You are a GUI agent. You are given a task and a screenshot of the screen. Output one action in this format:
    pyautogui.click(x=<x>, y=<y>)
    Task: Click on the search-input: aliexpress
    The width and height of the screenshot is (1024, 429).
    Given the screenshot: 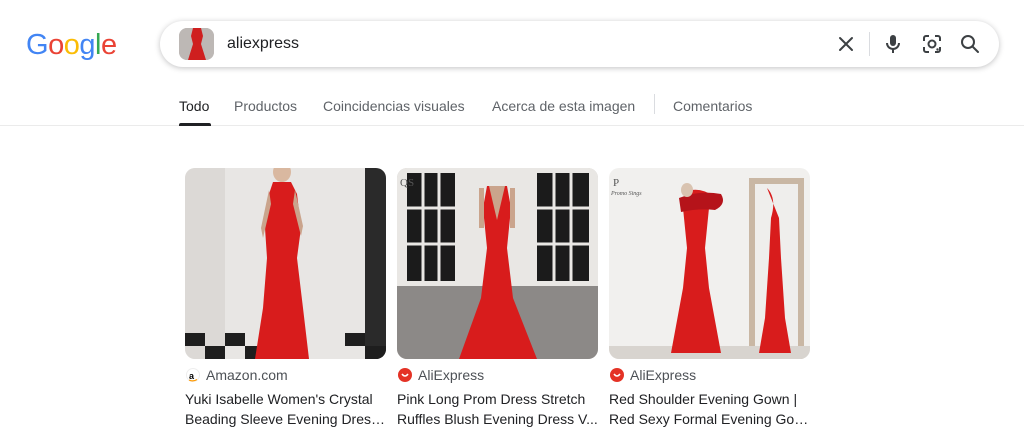 What is the action you would take?
    pyautogui.click(x=263, y=44)
    